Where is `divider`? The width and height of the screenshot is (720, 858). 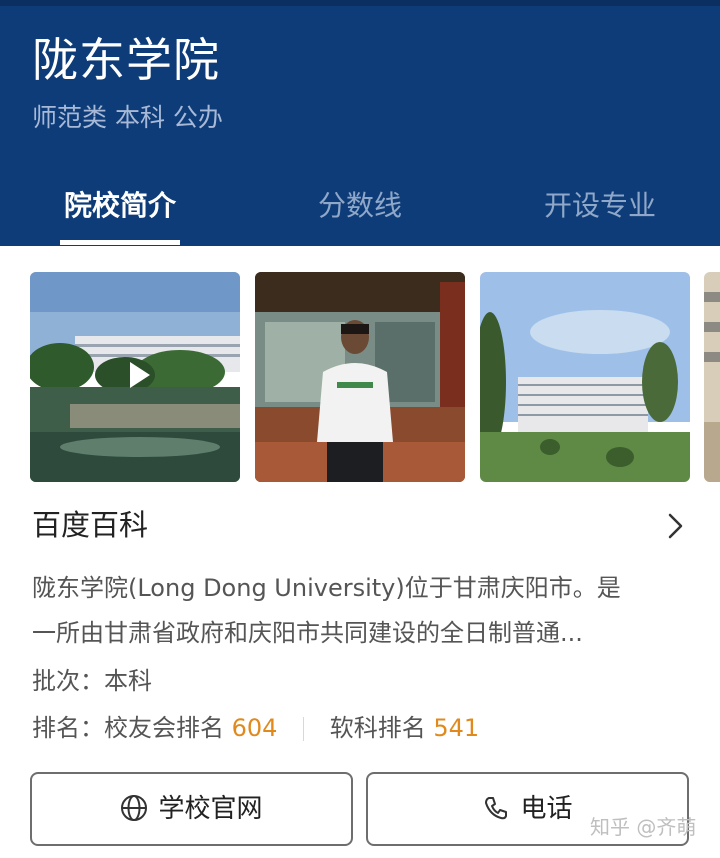
divider is located at coordinates (304, 729).